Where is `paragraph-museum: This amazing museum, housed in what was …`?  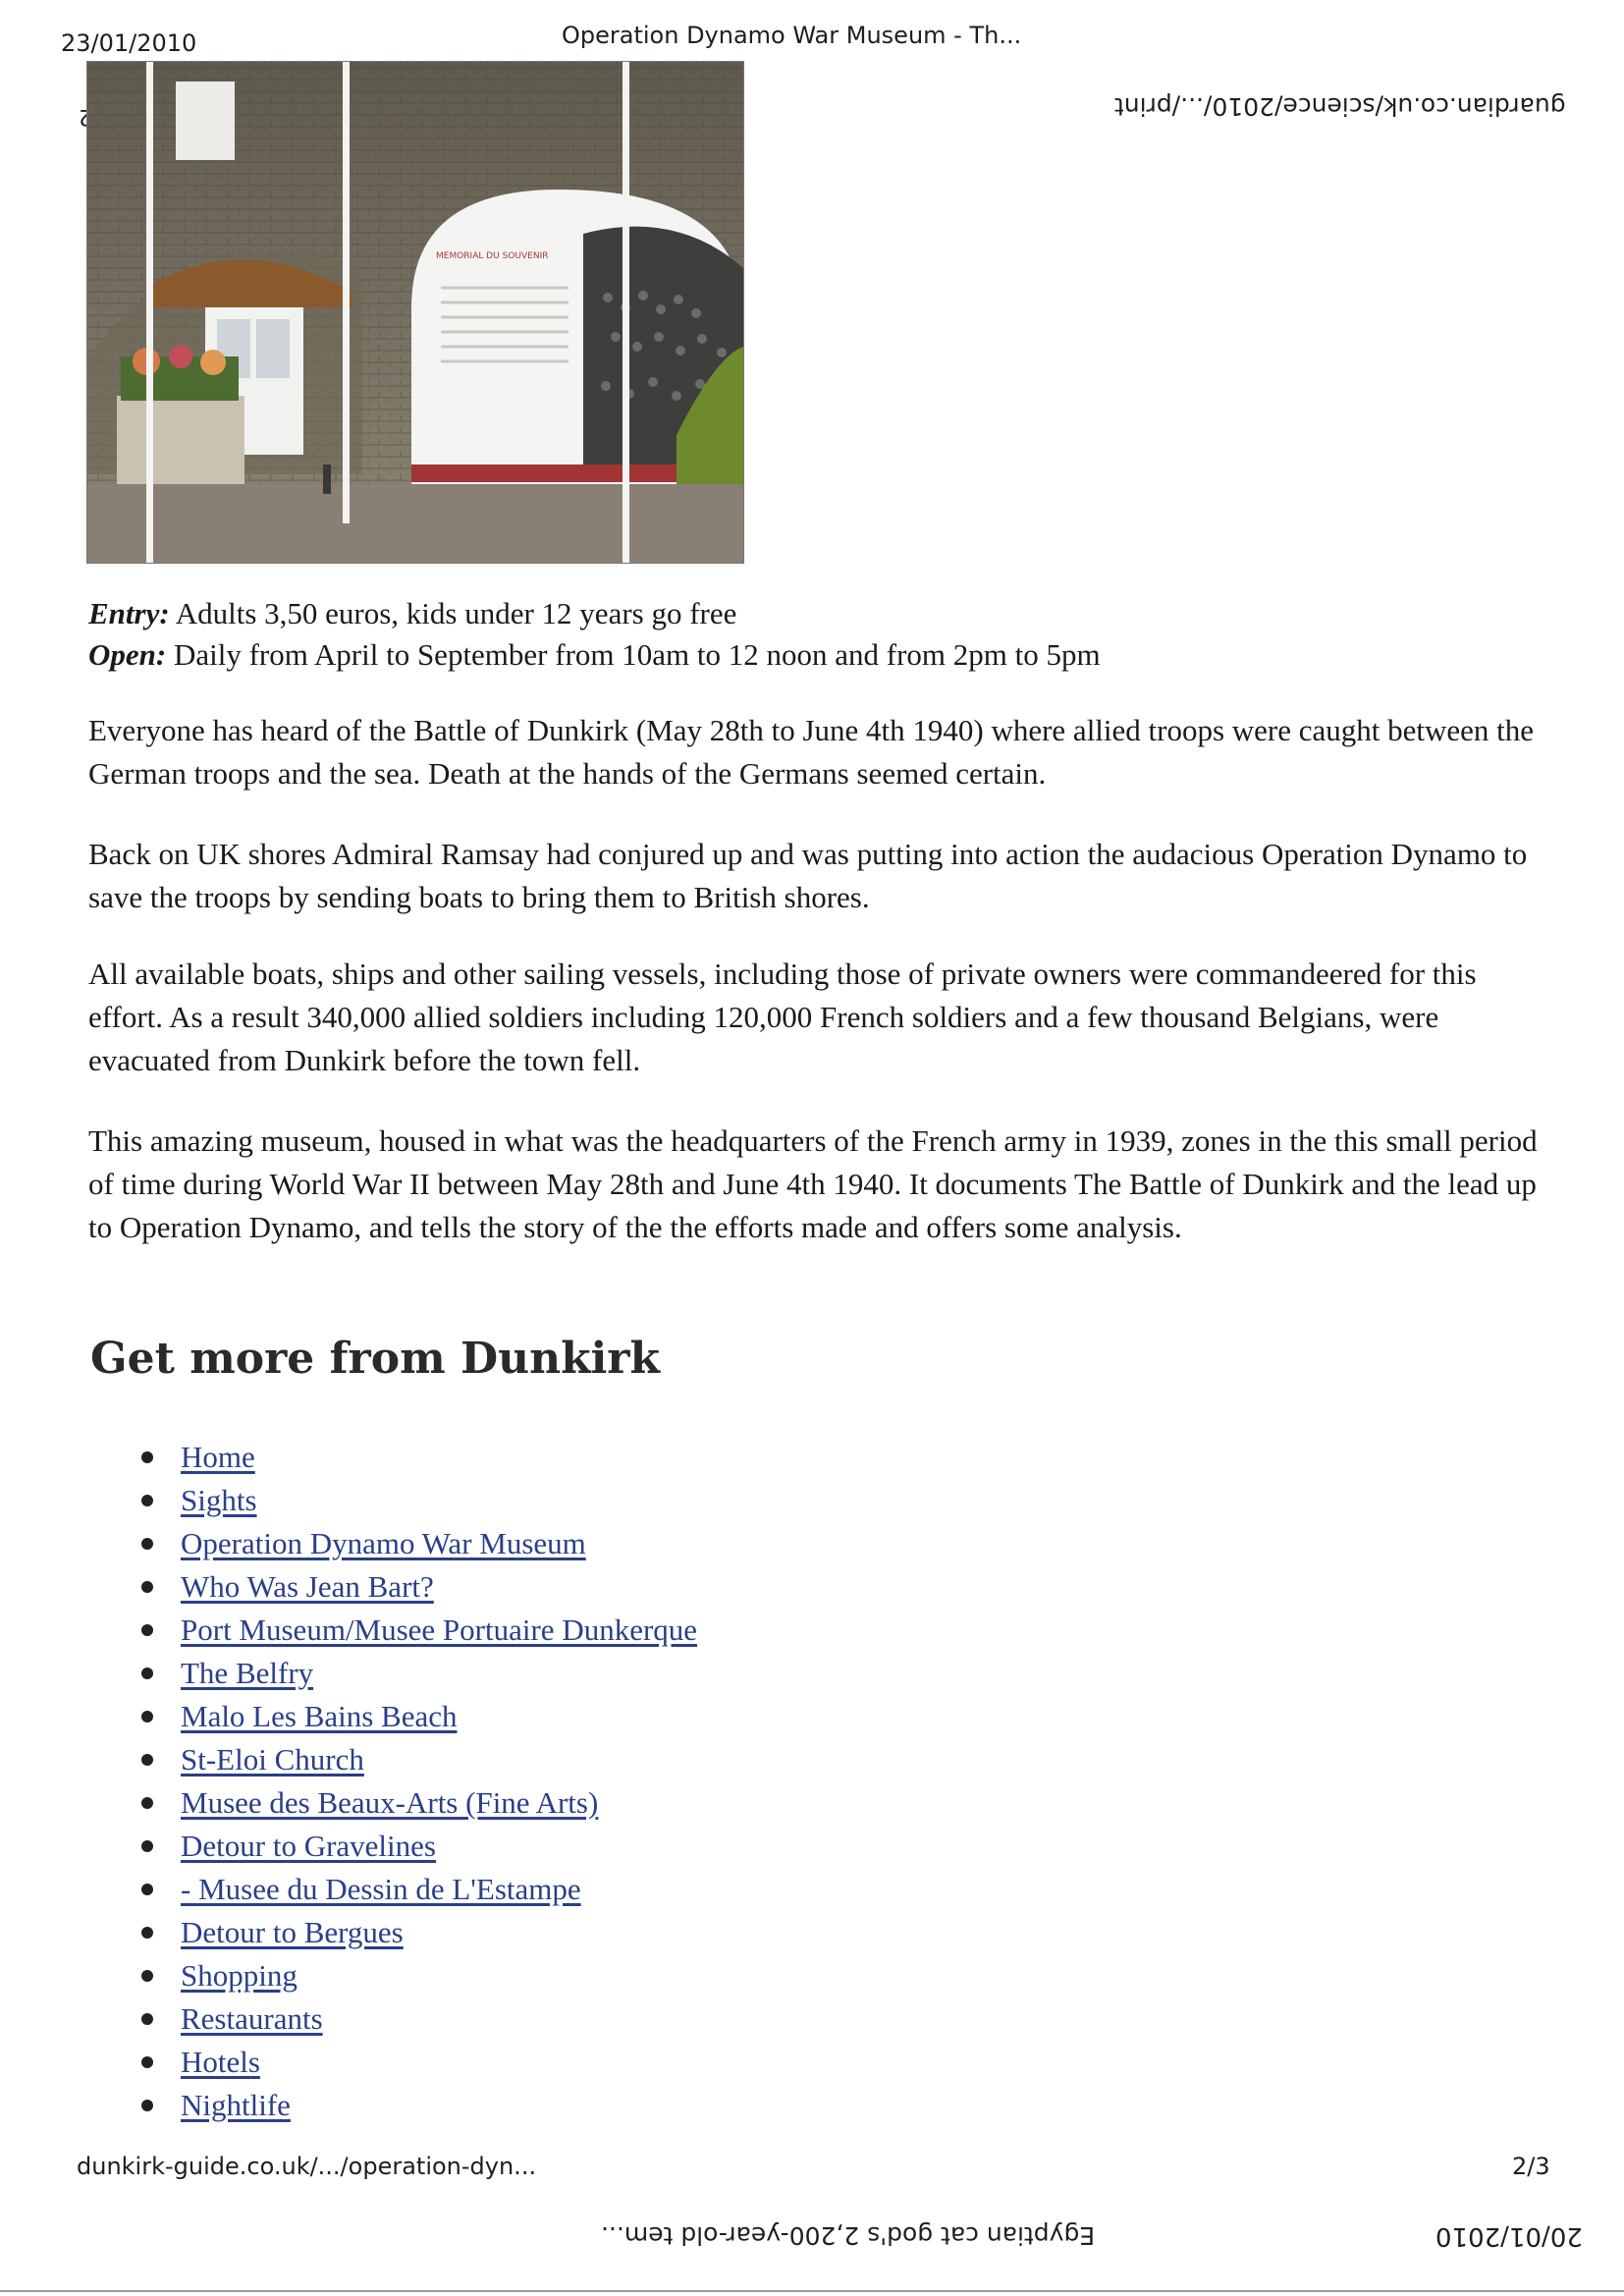
paragraph-museum: This amazing museum, housed in what was … is located at coordinates (813, 1183).